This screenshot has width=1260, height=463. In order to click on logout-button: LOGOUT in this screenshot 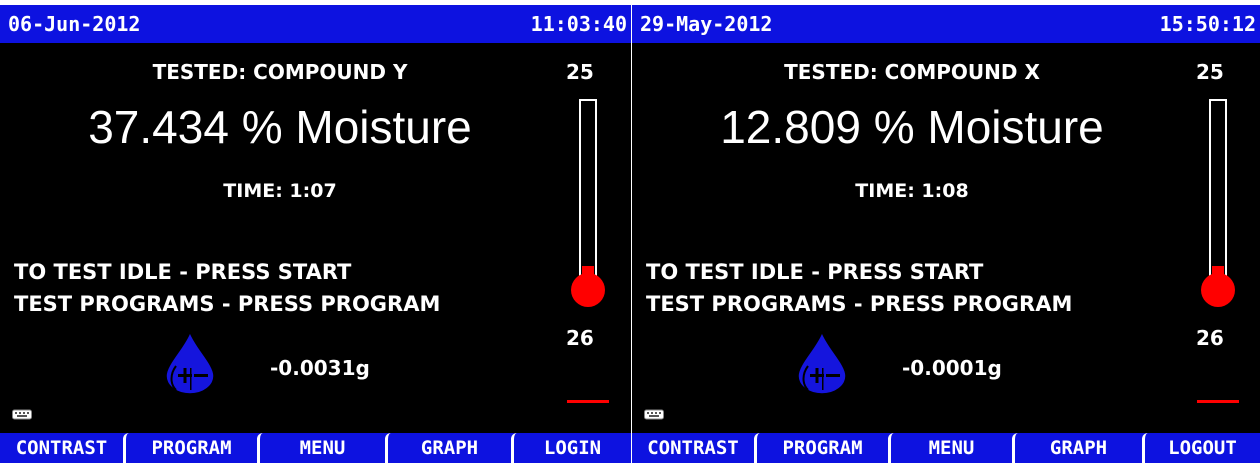, I will do `click(1201, 448)`.